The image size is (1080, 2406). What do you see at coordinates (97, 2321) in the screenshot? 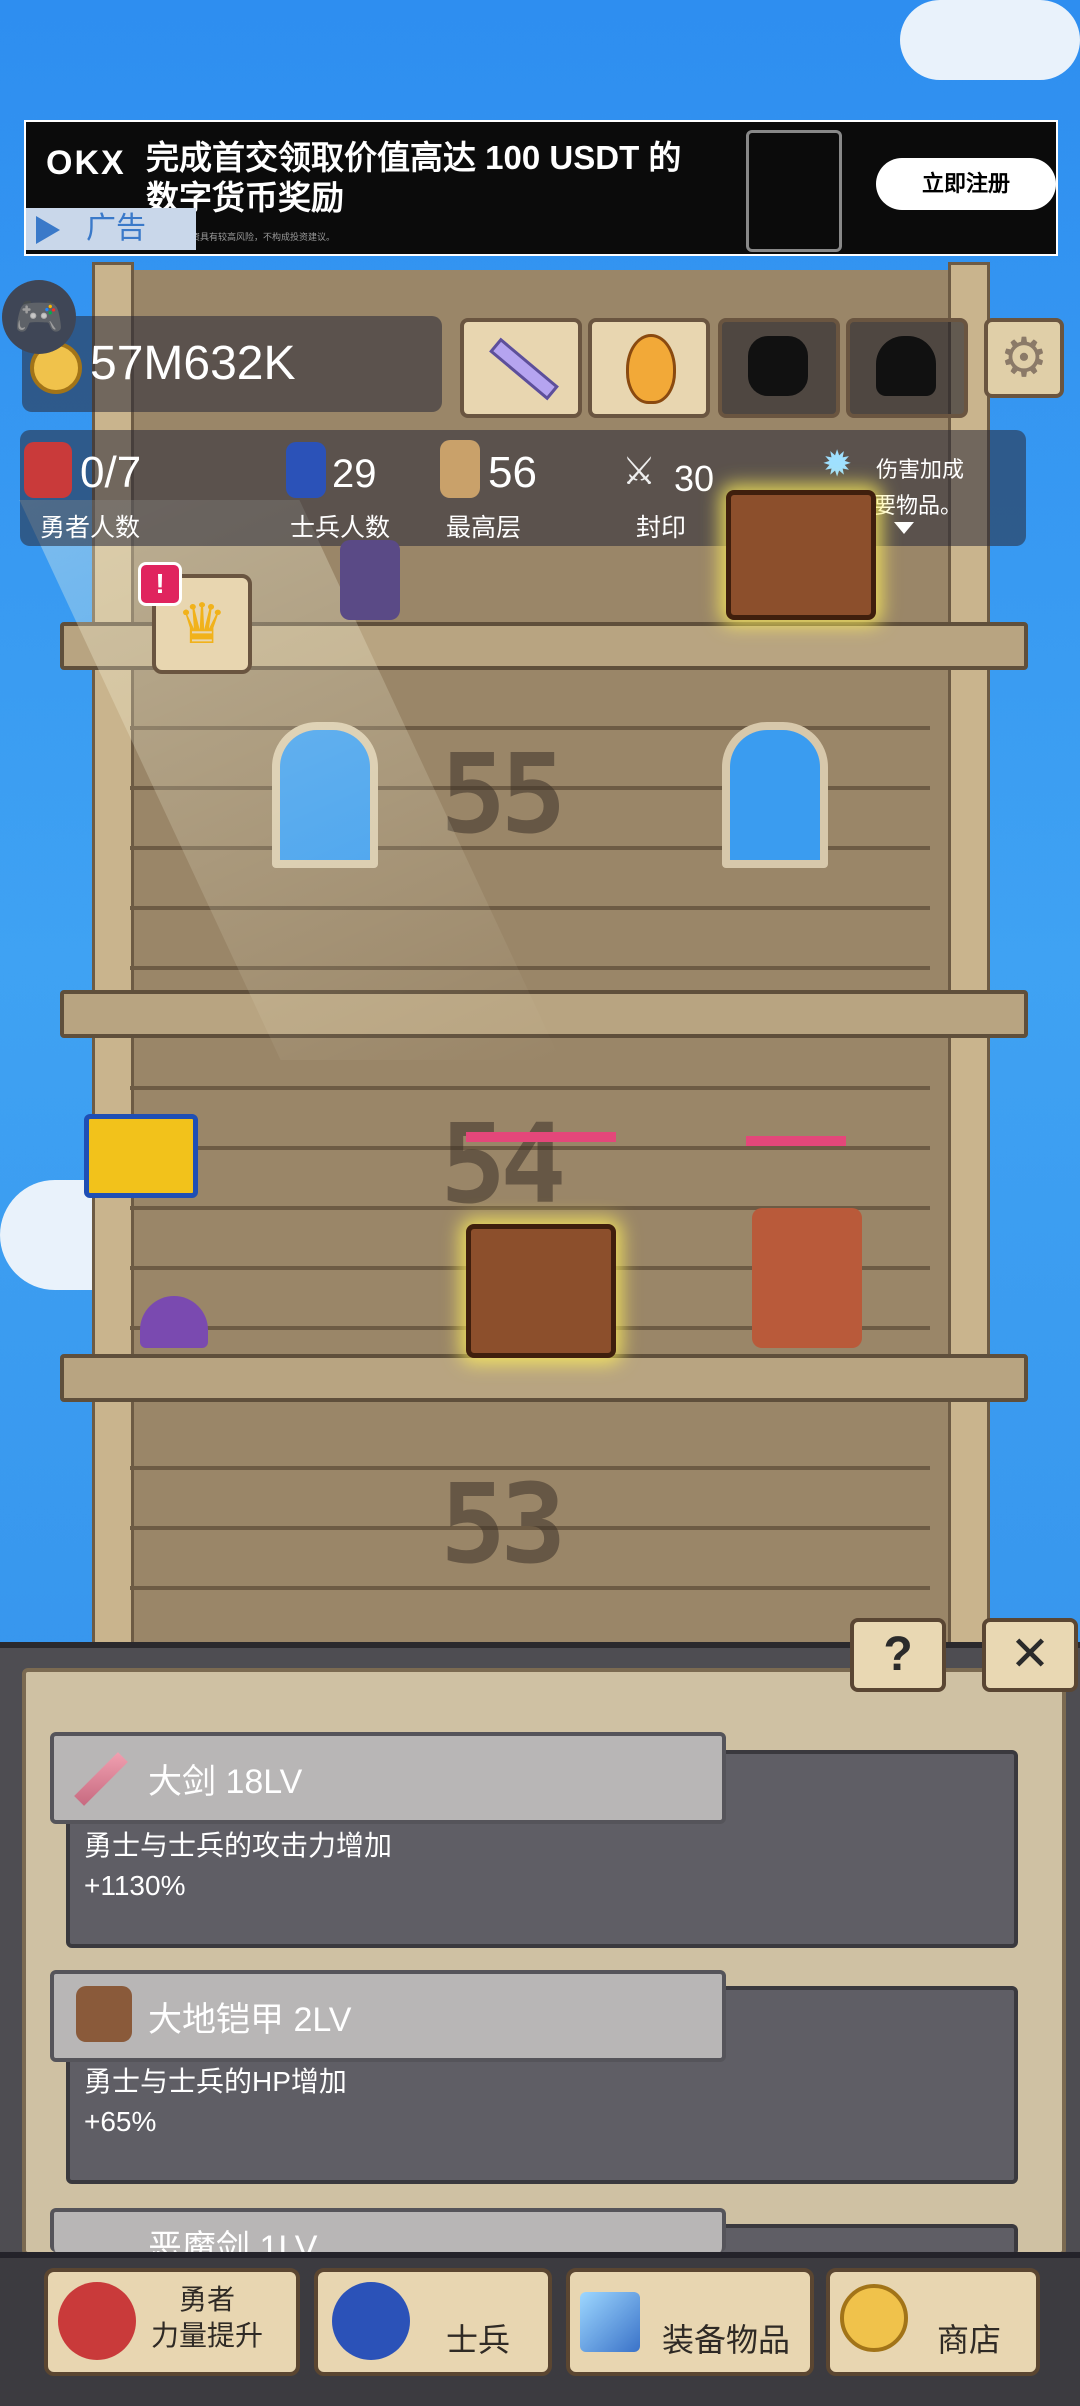
I see `hero-icon` at bounding box center [97, 2321].